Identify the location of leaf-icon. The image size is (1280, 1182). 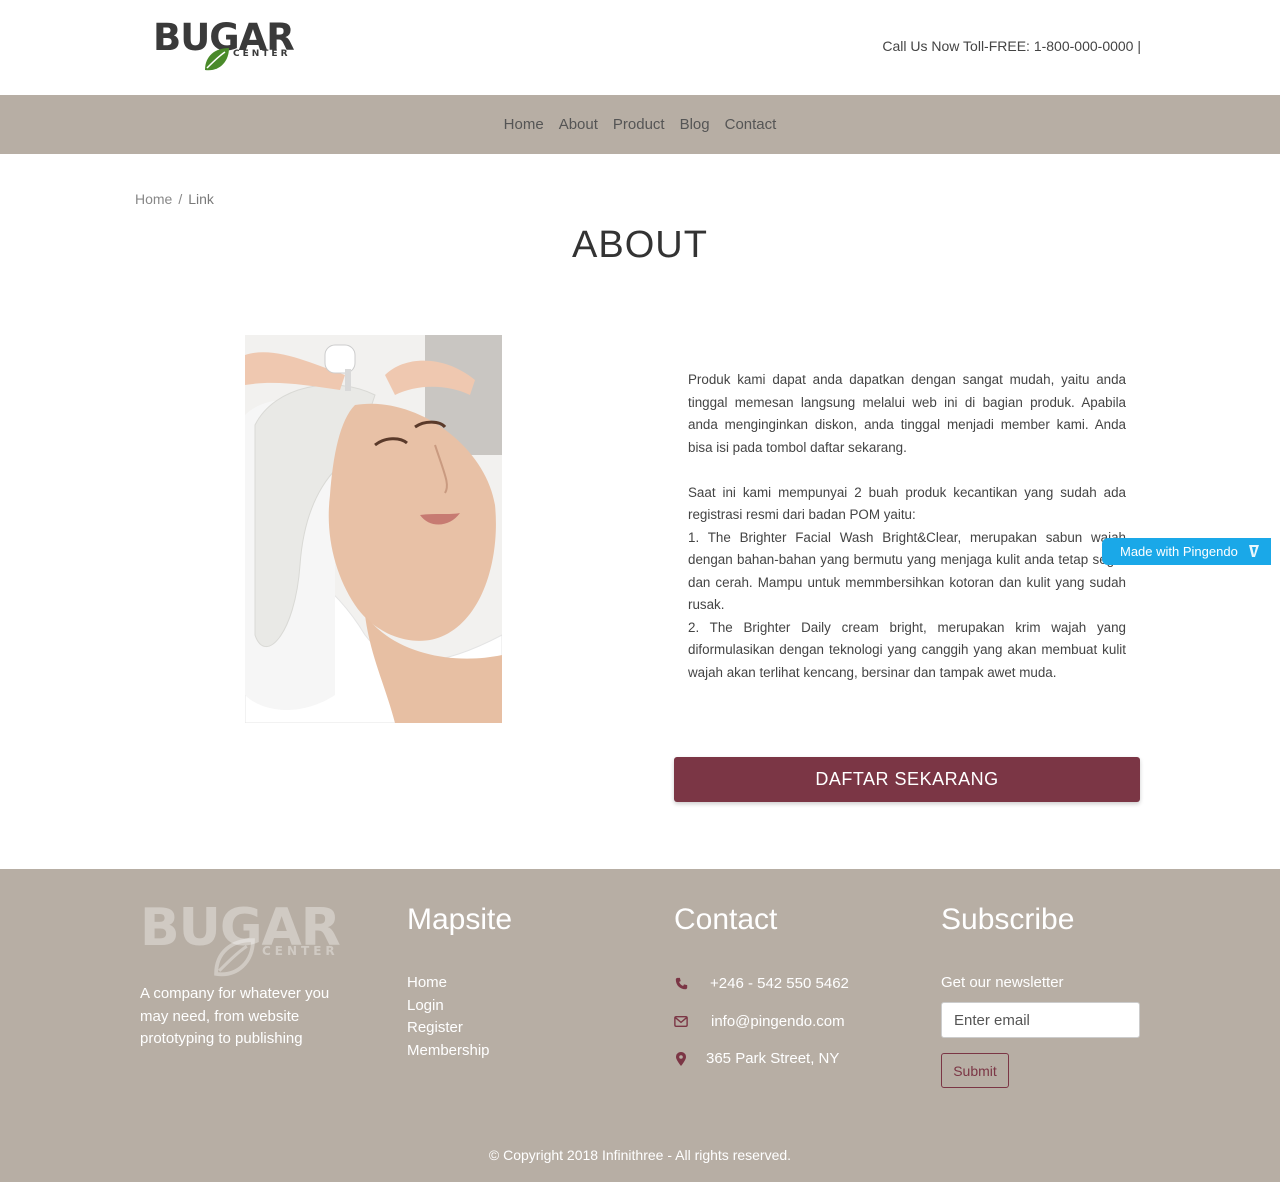
(217, 59).